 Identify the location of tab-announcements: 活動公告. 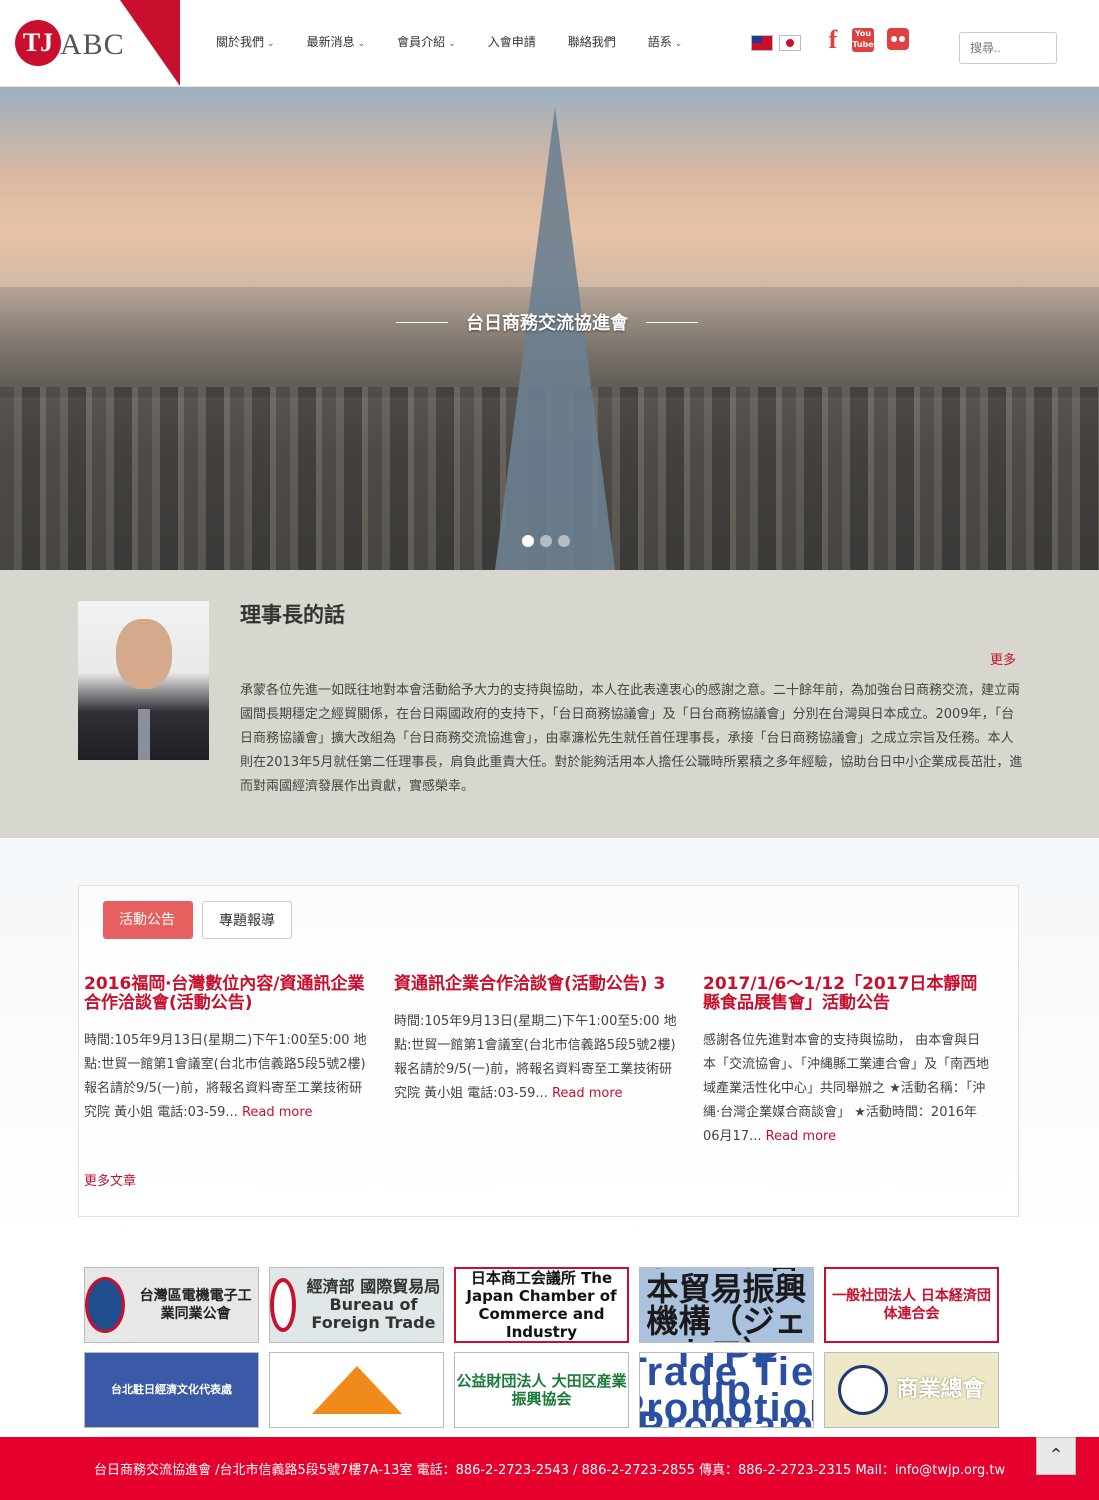
(148, 920).